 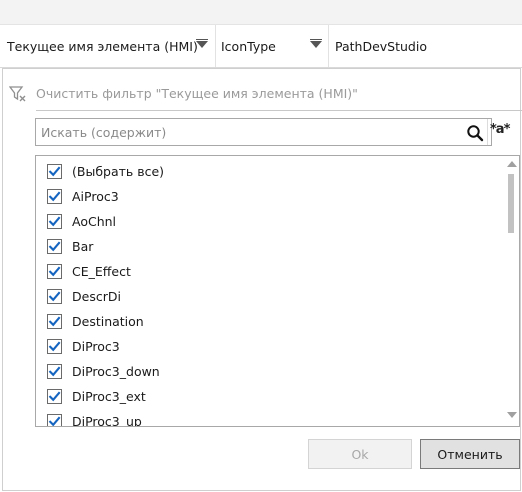 I want to click on scroll-thumb, so click(x=511, y=203).